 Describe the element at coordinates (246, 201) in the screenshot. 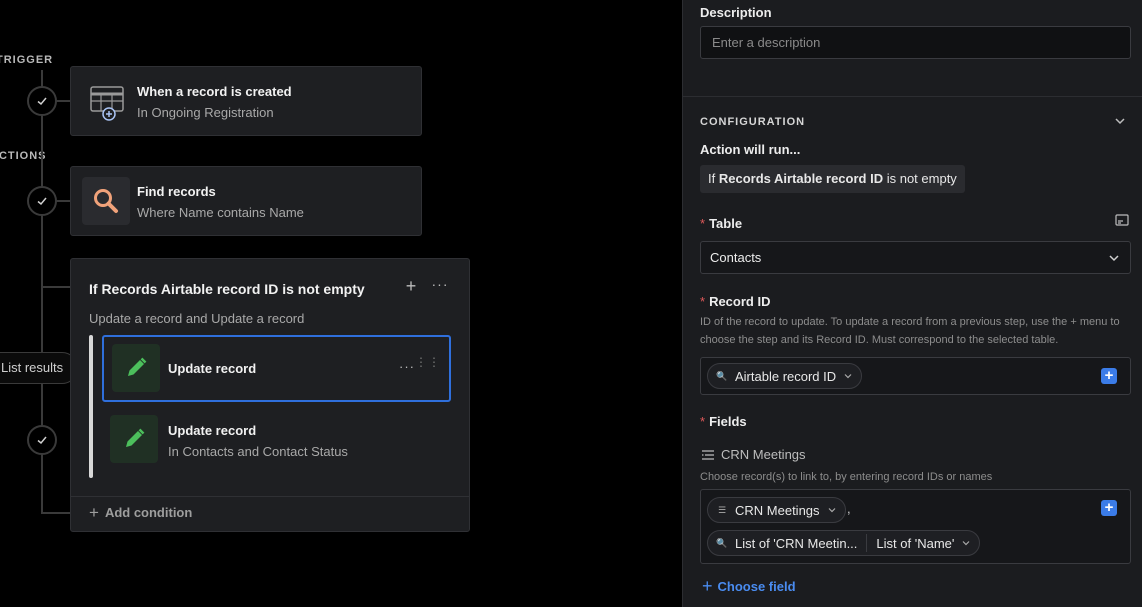

I see `find-records-card: Find records Where Name contains Name` at that location.